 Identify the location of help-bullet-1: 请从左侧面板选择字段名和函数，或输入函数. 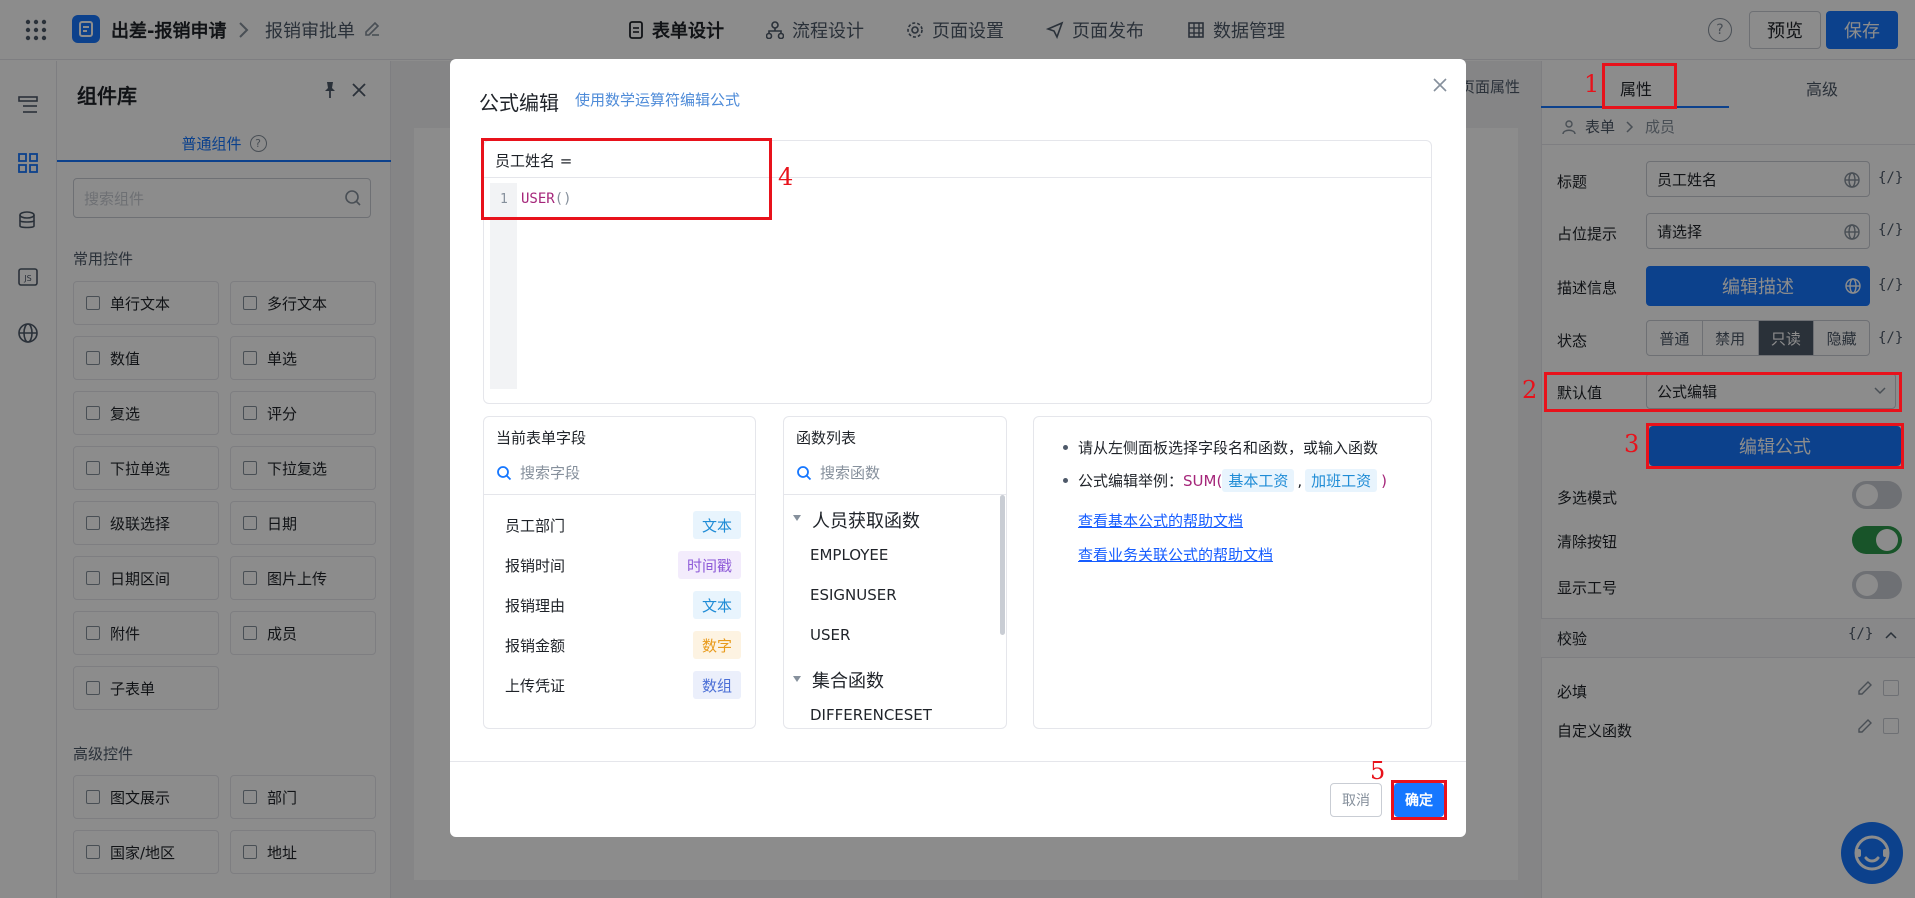
(1220, 447).